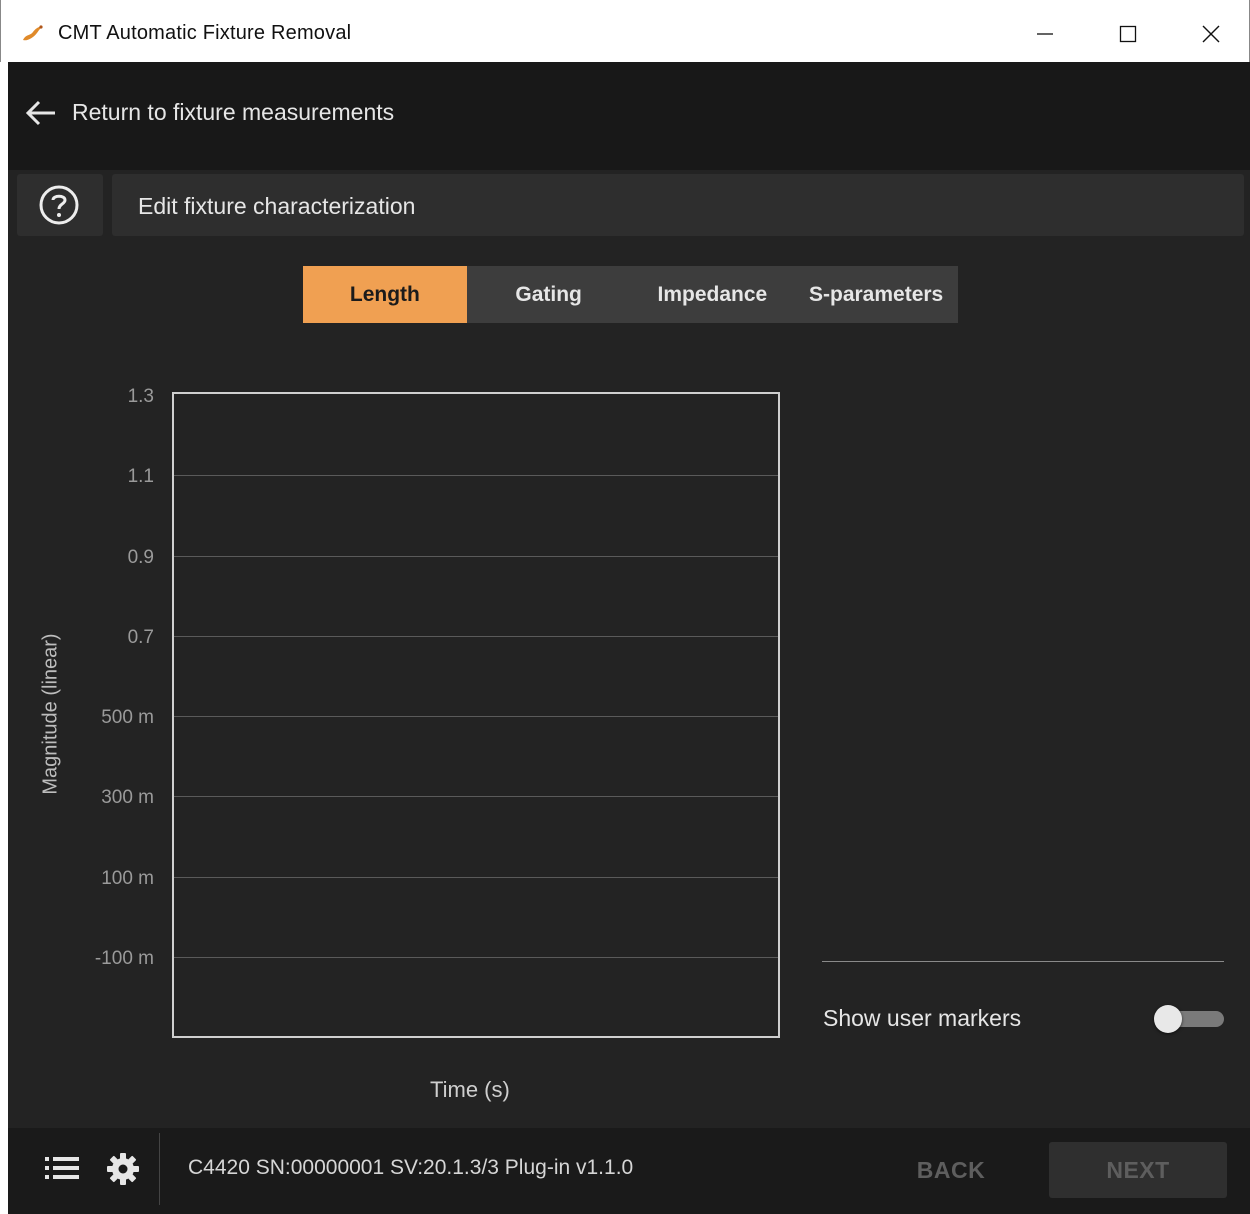 Image resolution: width=1250 pixels, height=1214 pixels. Describe the element at coordinates (951, 1170) in the screenshot. I see `back-button: BACK` at that location.